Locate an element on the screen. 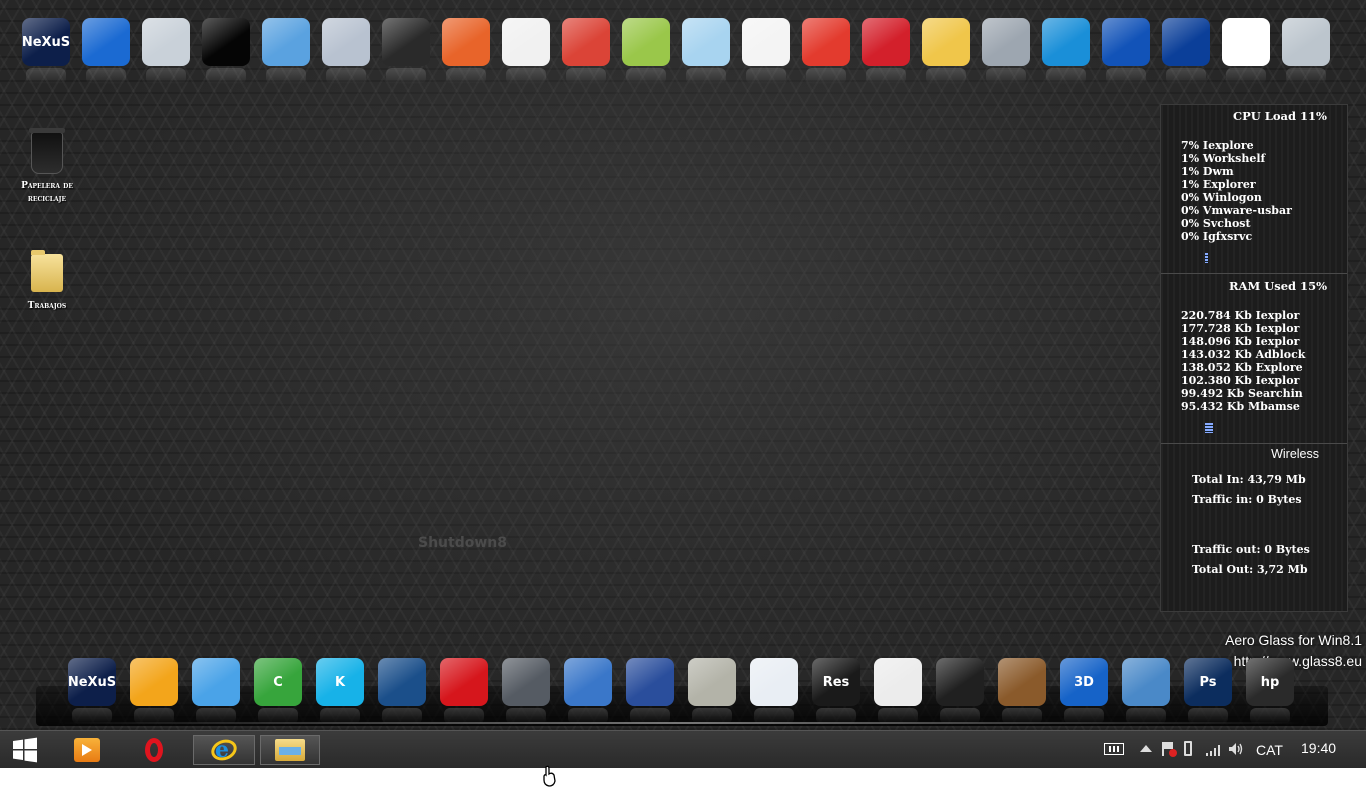 The height and width of the screenshot is (794, 1366). remote-desktop-icon is located at coordinates (1126, 51).